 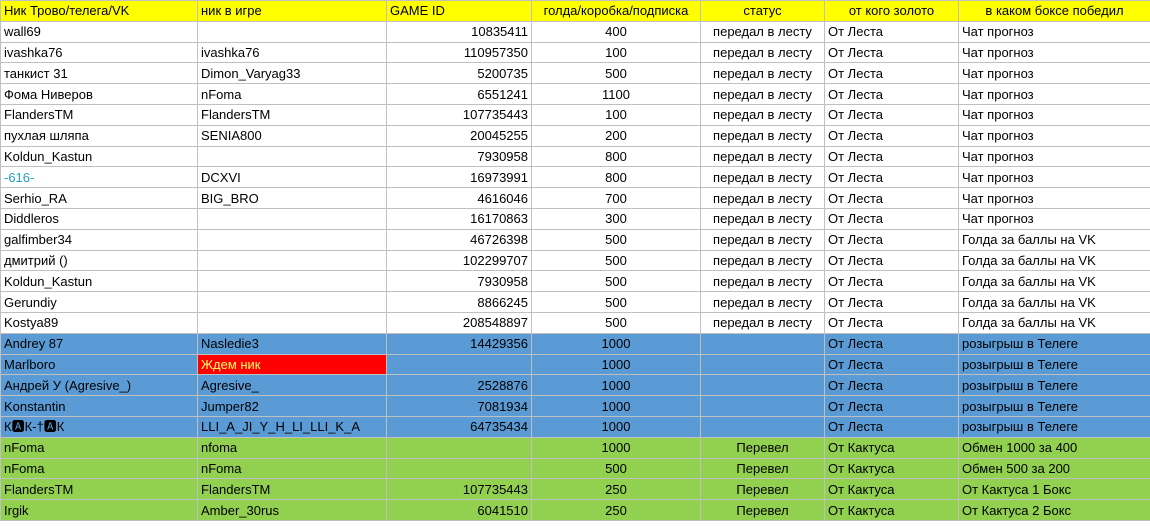 What do you see at coordinates (292, 343) in the screenshot?
I see `cell-game-nick: Nasledie3` at bounding box center [292, 343].